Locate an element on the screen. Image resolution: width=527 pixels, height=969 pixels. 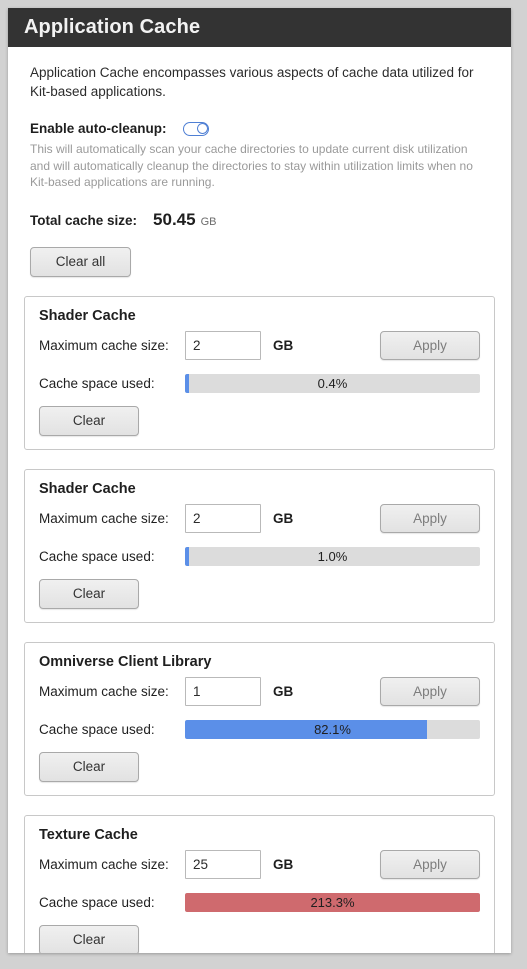
auto-cleanup-label: Enable auto-cleanup: is located at coordinates (98, 129).